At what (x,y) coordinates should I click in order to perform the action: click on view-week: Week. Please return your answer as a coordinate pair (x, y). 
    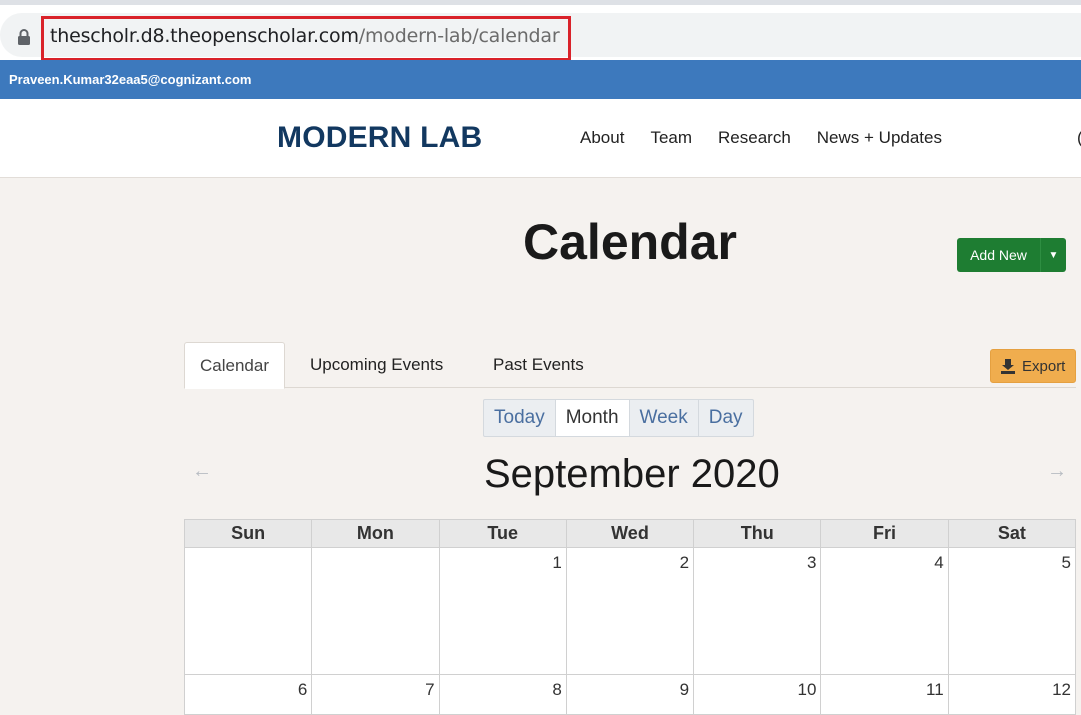
    Looking at the image, I should click on (664, 418).